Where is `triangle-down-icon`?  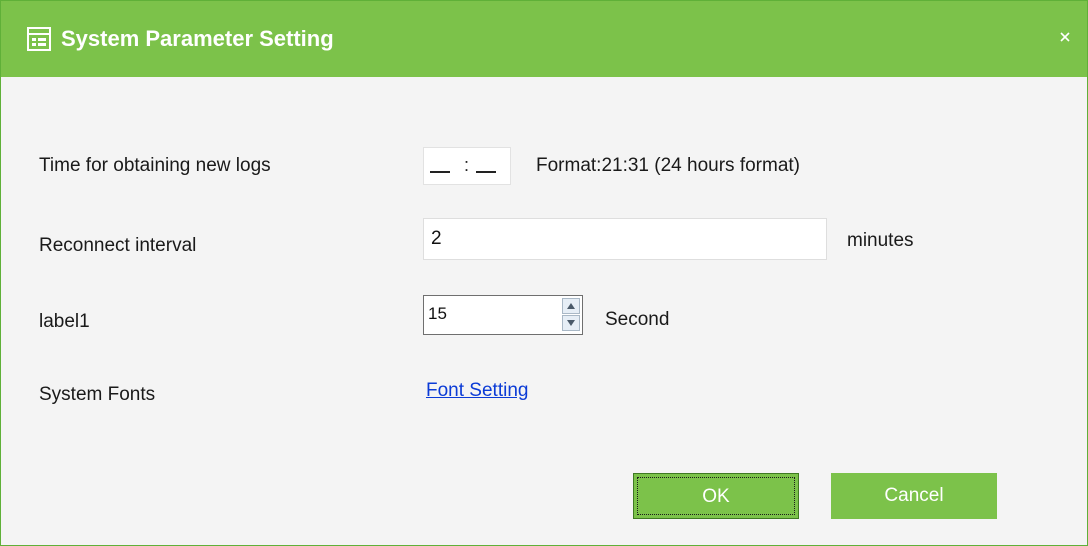 triangle-down-icon is located at coordinates (571, 323).